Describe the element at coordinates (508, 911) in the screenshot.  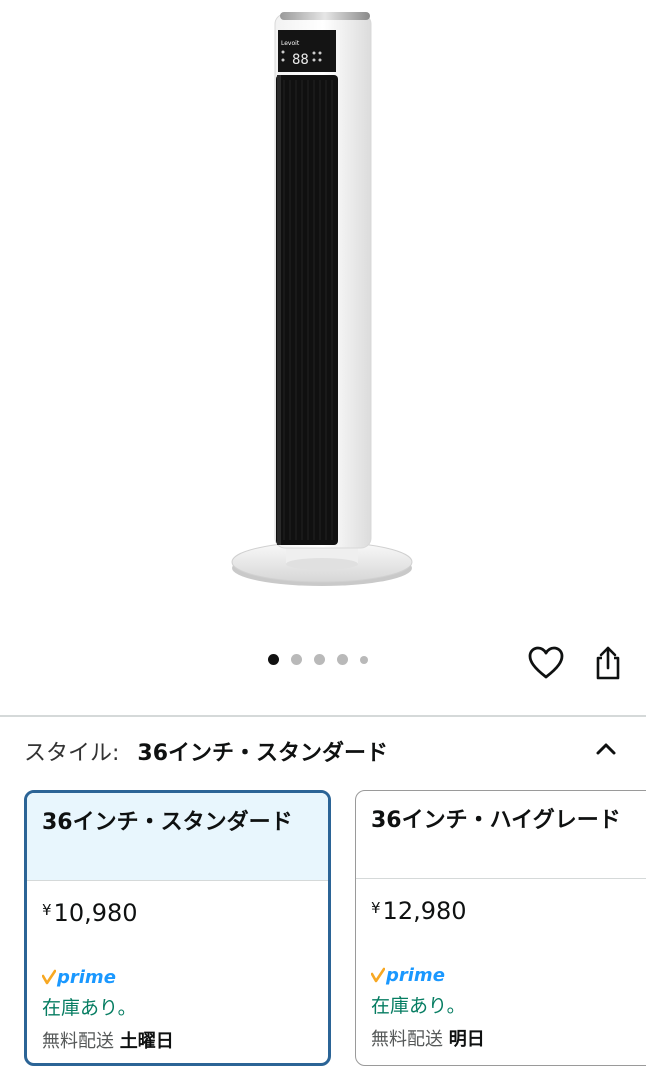
I see `option-price: ¥12,980` at that location.